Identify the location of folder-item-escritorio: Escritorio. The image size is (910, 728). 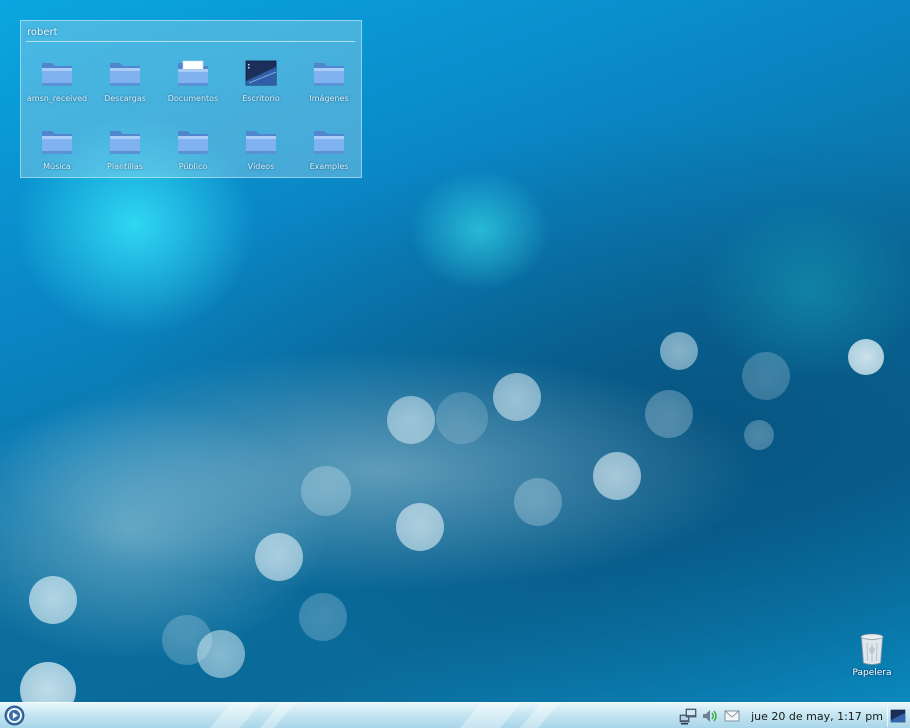
(261, 85).